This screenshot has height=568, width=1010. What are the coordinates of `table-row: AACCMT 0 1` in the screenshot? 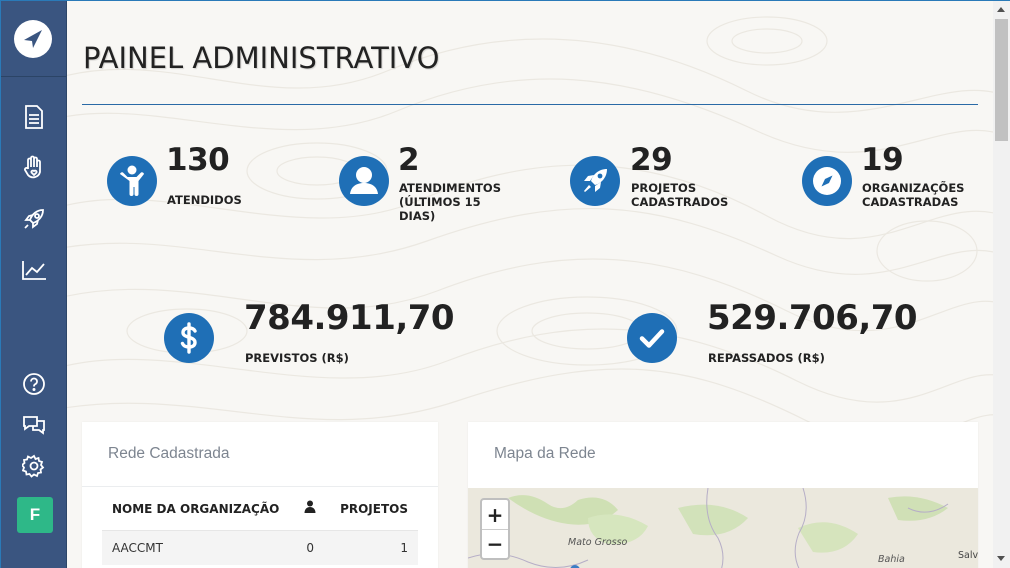 It's located at (260, 547).